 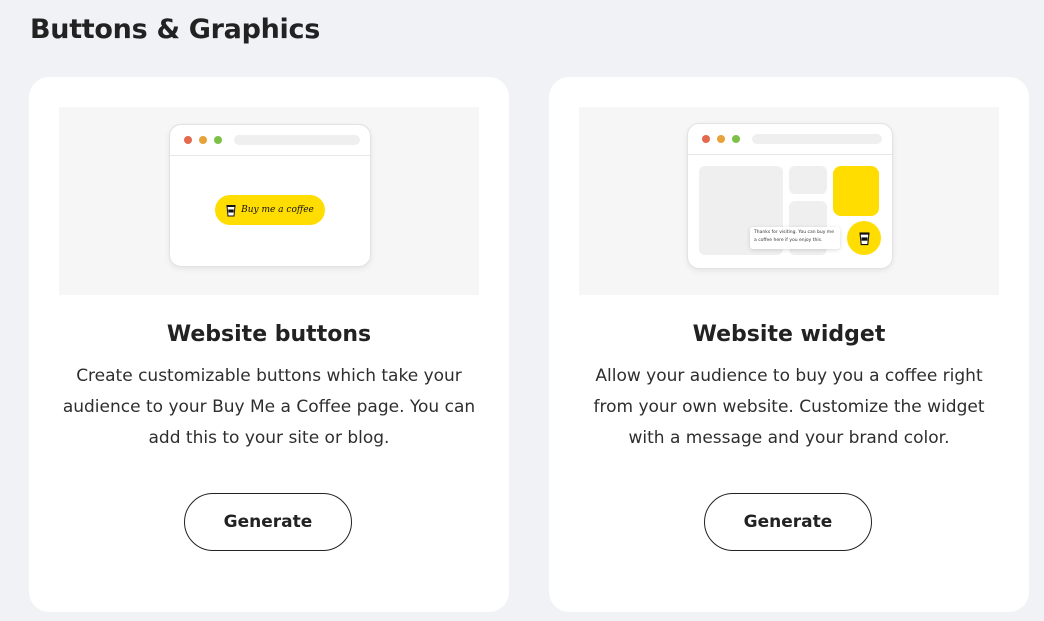 I want to click on website-buttons-preview: Buy me a coffee, so click(x=269, y=201).